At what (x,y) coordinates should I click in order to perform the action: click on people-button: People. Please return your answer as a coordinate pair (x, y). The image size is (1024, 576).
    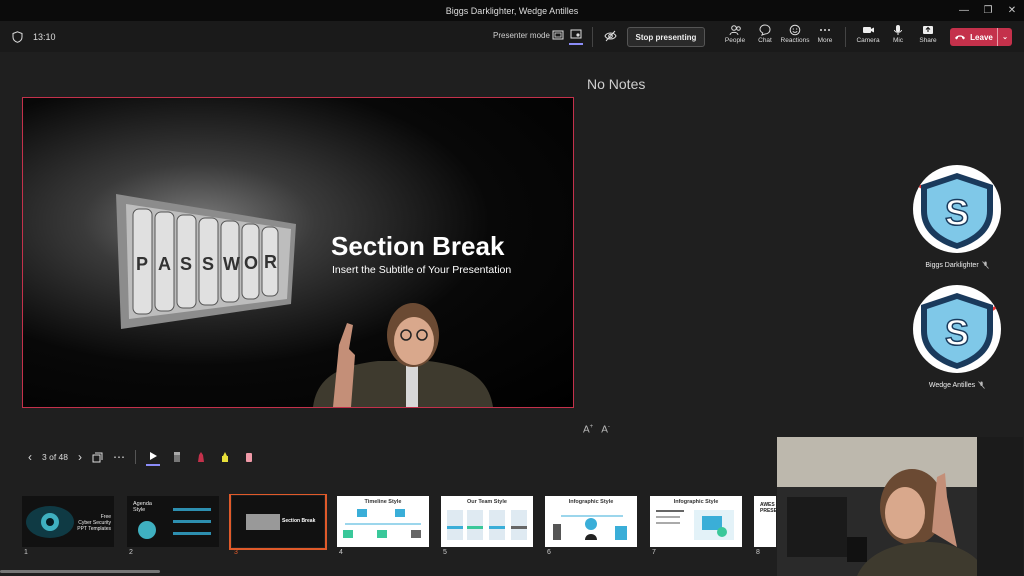
    Looking at the image, I should click on (735, 34).